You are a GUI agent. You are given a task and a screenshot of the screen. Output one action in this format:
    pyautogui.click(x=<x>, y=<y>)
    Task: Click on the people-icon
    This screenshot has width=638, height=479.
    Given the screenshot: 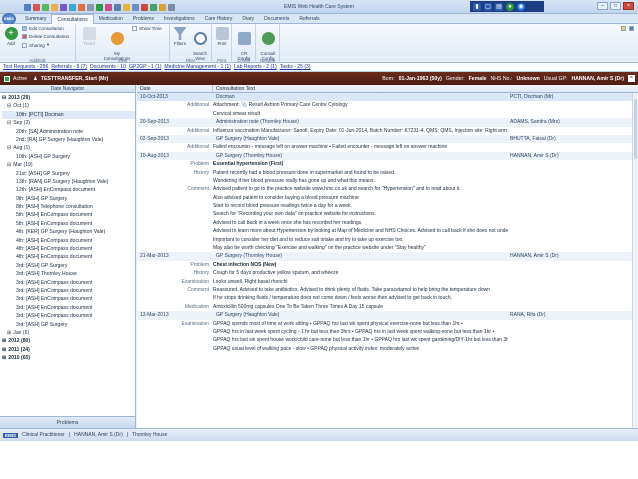 What is the action you would take?
    pyautogui.click(x=81, y=7)
    